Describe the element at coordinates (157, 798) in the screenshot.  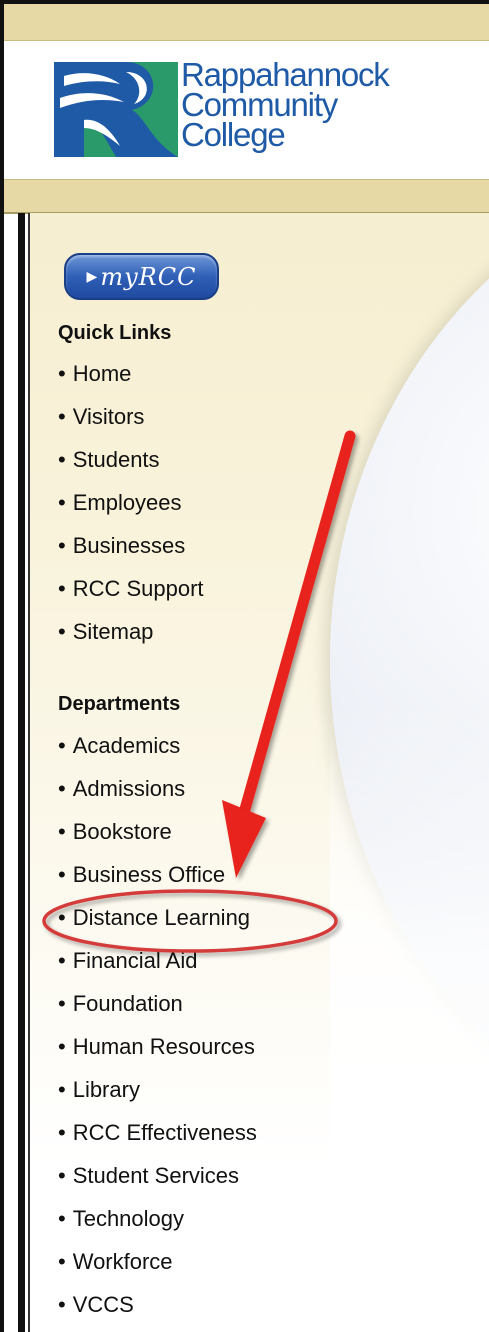
I see `dept-link-admissions: • Admissions` at that location.